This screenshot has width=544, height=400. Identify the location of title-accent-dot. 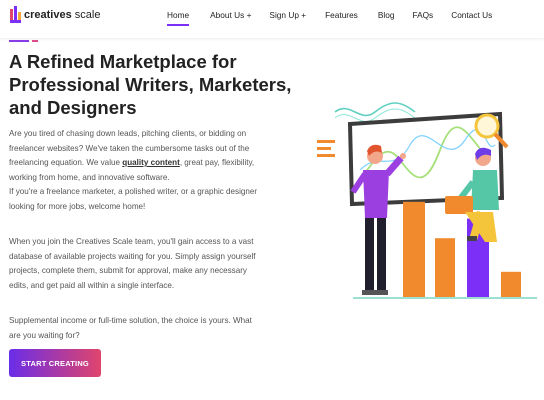
(35, 41).